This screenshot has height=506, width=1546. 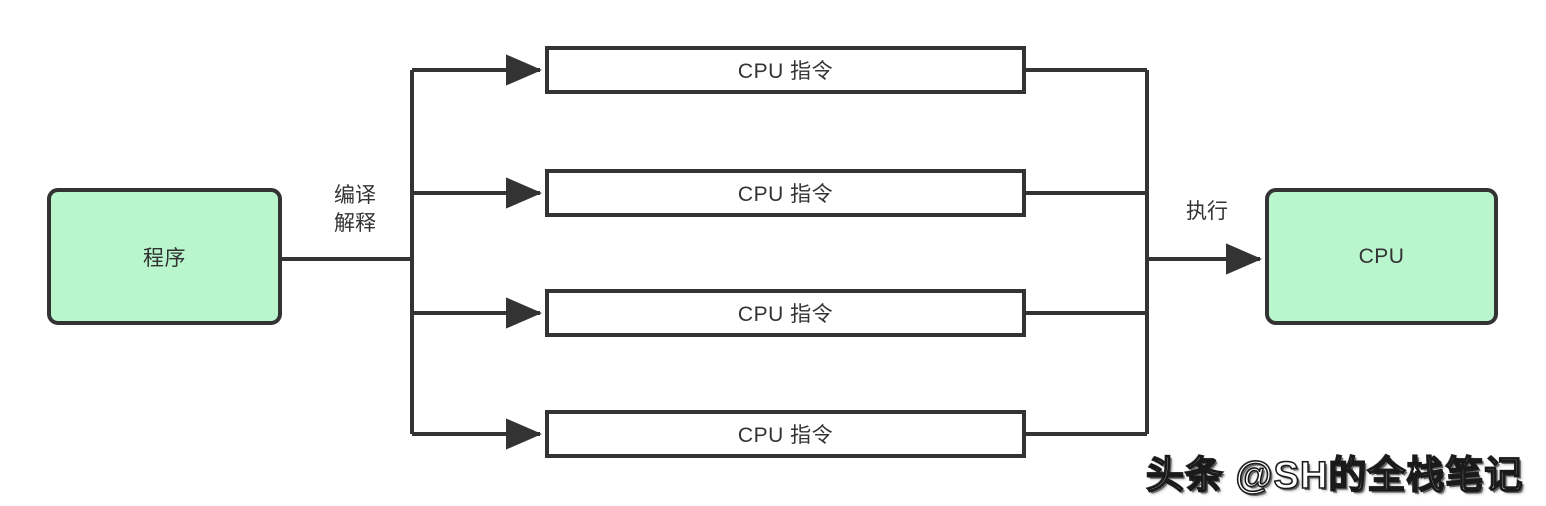 I want to click on node-program-shape, so click(x=164, y=256).